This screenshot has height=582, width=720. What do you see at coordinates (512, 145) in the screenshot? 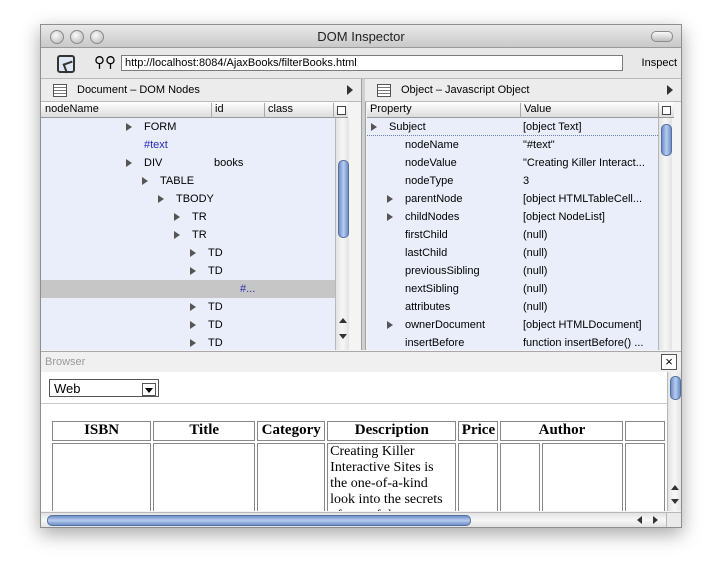
I see `property-row: nodeName "#text"` at bounding box center [512, 145].